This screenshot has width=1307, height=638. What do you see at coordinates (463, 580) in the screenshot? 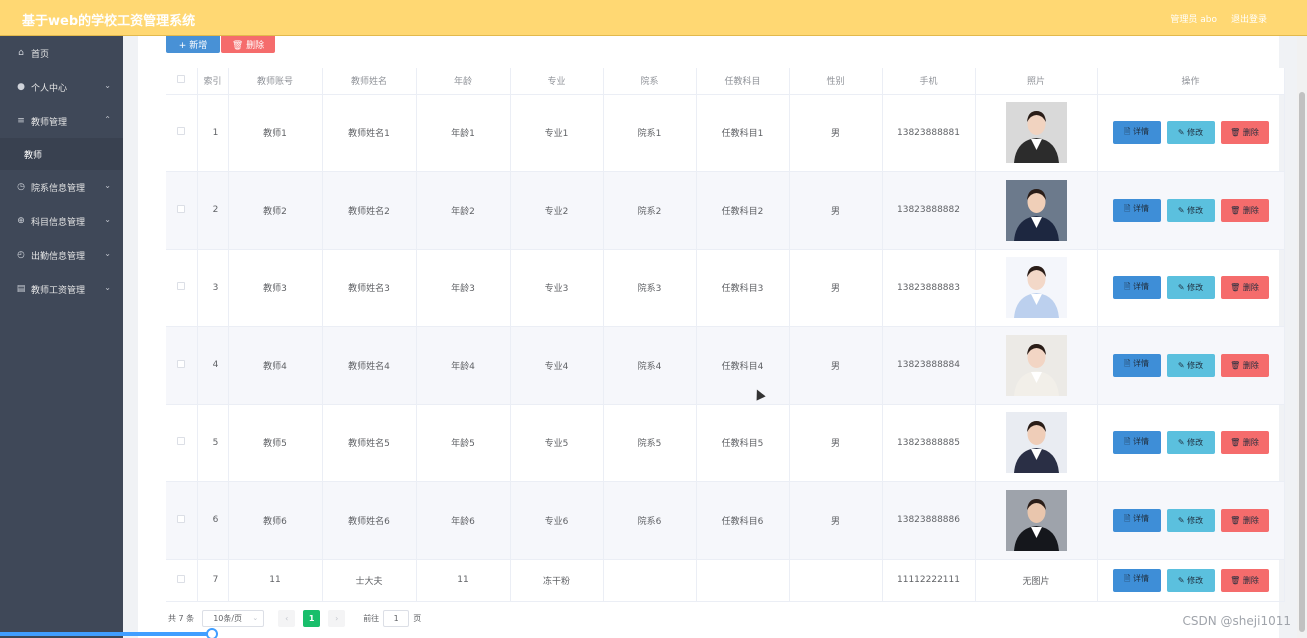
I see `cell-age: 11` at bounding box center [463, 580].